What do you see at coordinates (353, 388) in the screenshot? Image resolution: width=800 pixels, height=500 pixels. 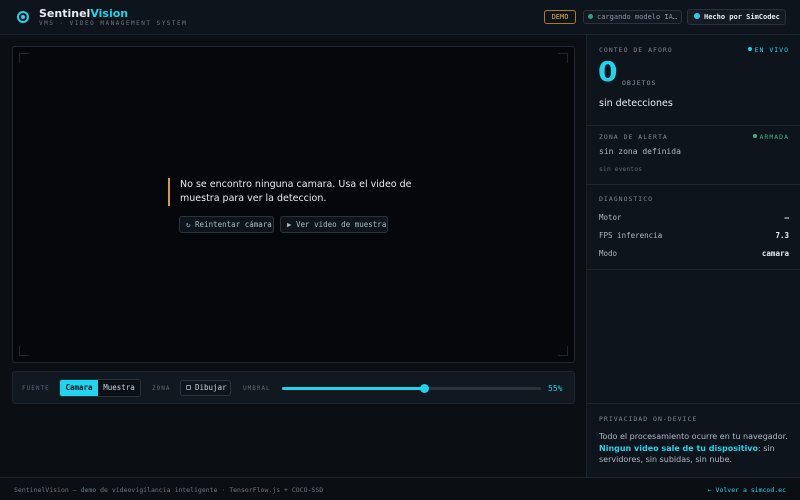 I see `threshold-slider-fill` at bounding box center [353, 388].